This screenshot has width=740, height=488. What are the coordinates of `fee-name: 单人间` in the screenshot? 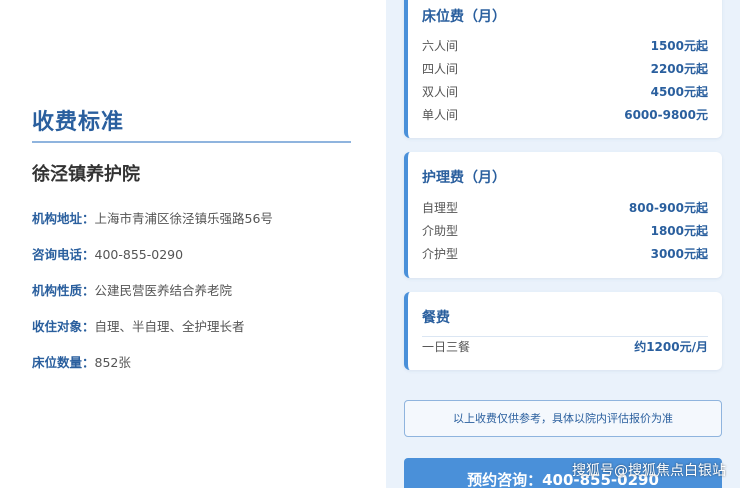 It's located at (440, 115).